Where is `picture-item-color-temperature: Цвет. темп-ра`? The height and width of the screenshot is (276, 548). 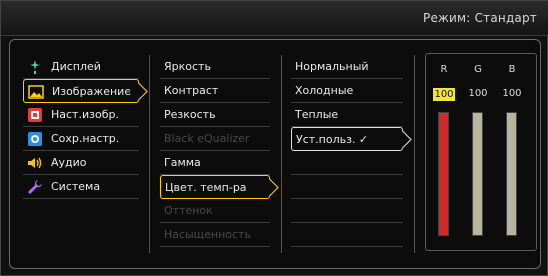 picture-item-color-temperature: Цвет. темп-ра is located at coordinates (215, 187).